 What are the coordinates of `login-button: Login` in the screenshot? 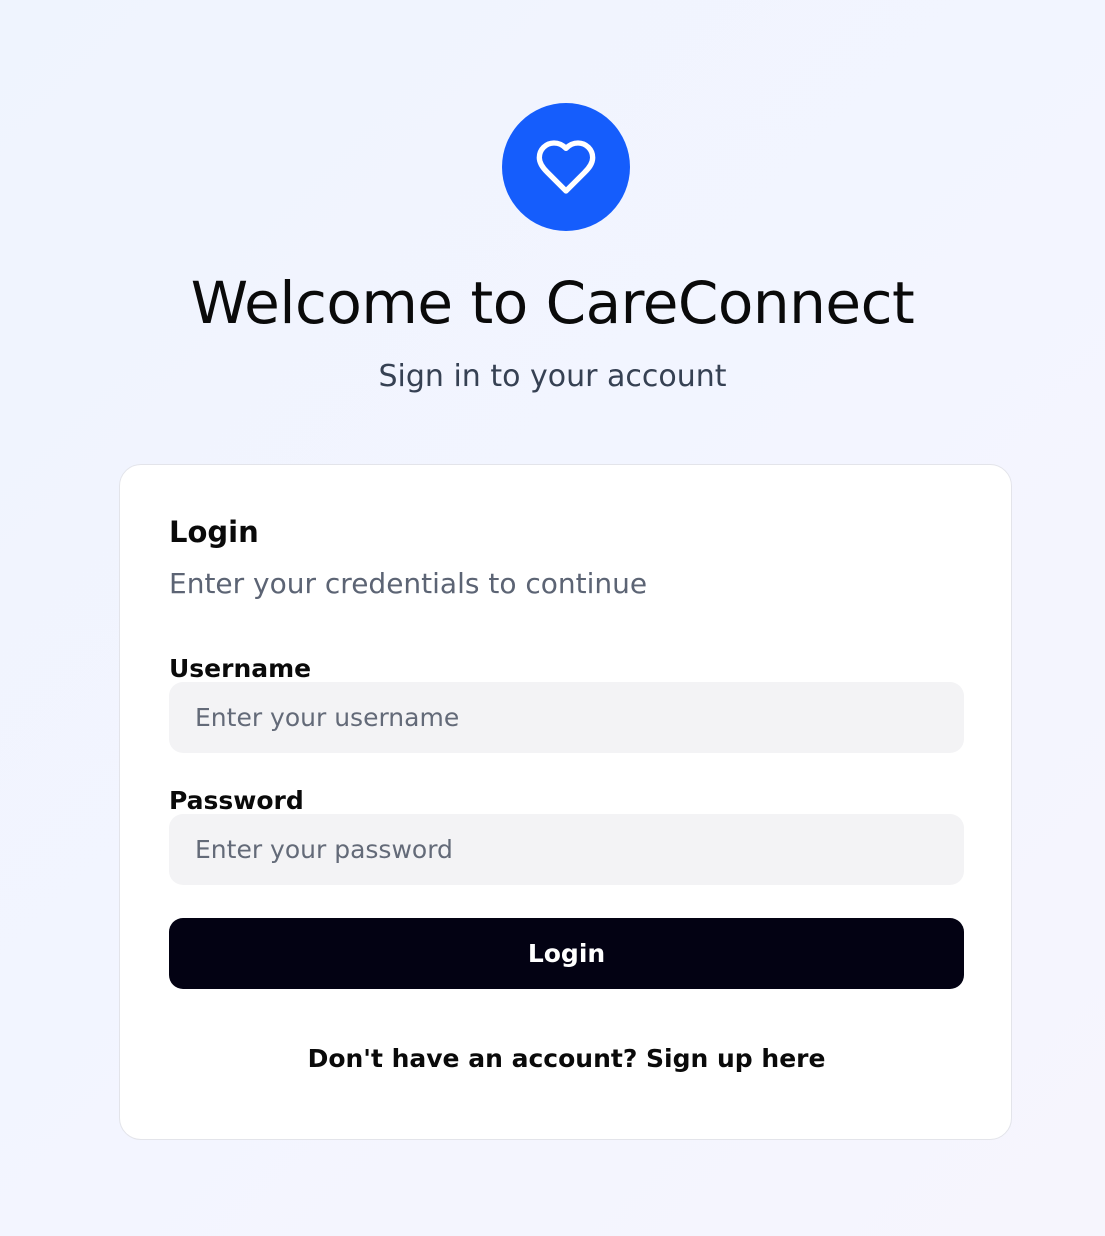 It's located at (566, 953).